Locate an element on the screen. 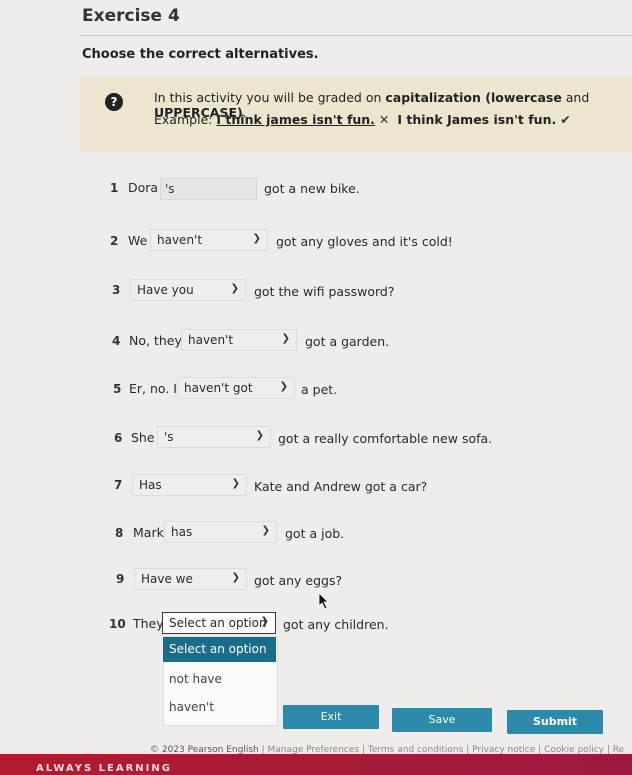 This screenshot has width=632, height=775. exit-button: Exit is located at coordinates (331, 717).